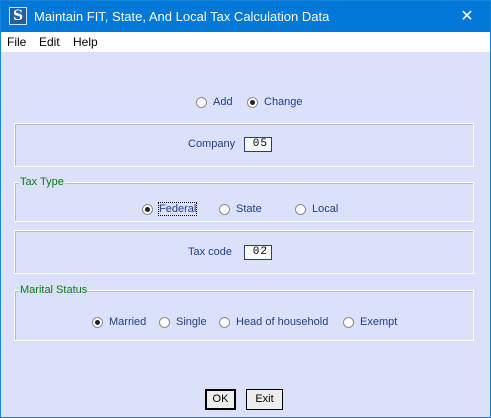 The height and width of the screenshot is (418, 491). I want to click on radio-head-of-household-label: Head of household, so click(282, 322).